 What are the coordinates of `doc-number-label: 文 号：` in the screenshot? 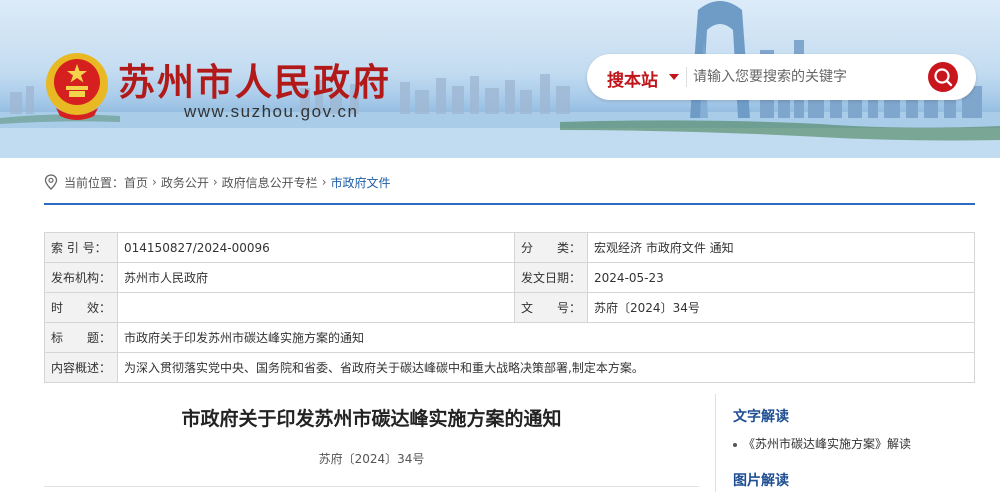 It's located at (551, 307).